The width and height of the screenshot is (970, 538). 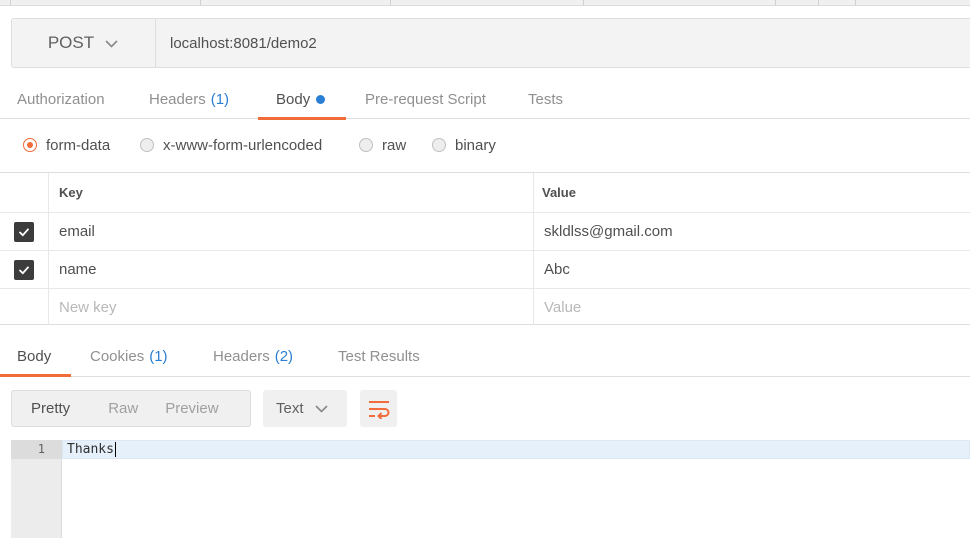 I want to click on value-input: Abc, so click(x=551, y=269).